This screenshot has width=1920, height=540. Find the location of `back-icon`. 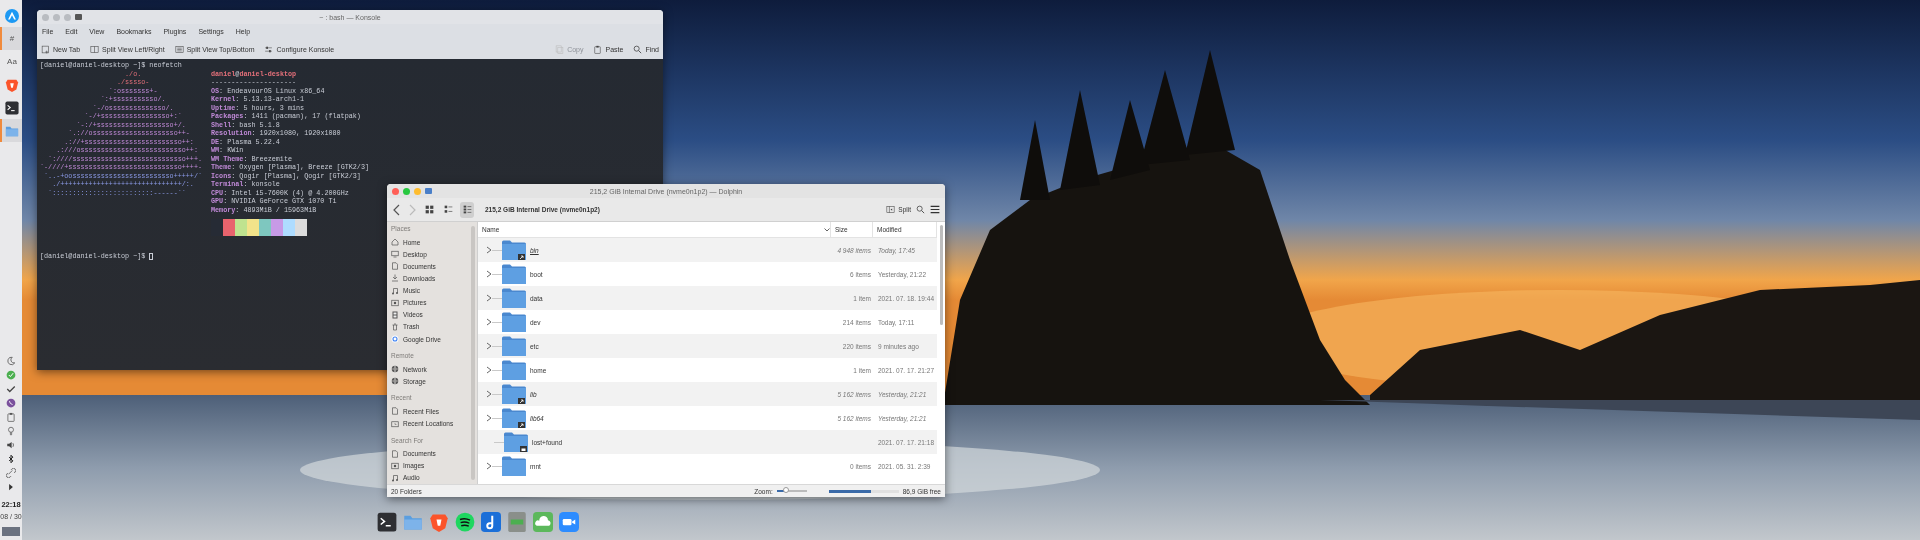

back-icon is located at coordinates (397, 209).